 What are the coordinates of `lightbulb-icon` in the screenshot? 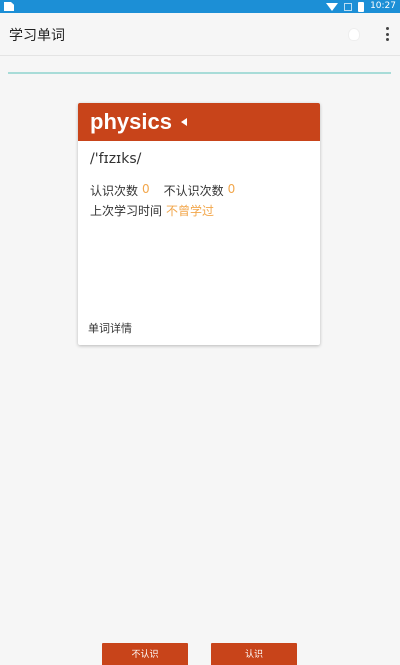 It's located at (354, 34).